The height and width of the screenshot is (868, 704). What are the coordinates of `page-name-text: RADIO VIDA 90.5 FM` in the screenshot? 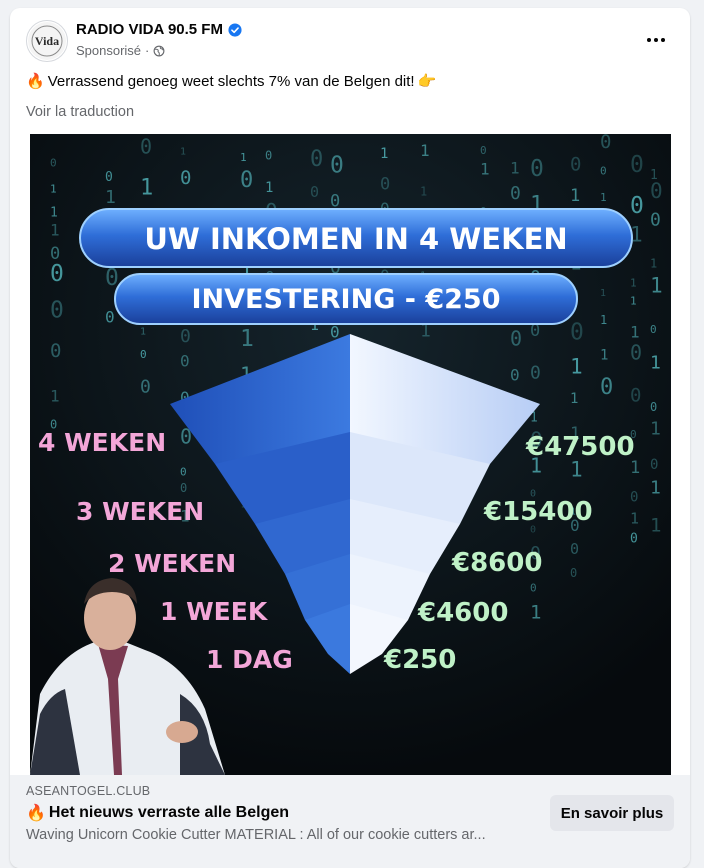 It's located at (149, 29).